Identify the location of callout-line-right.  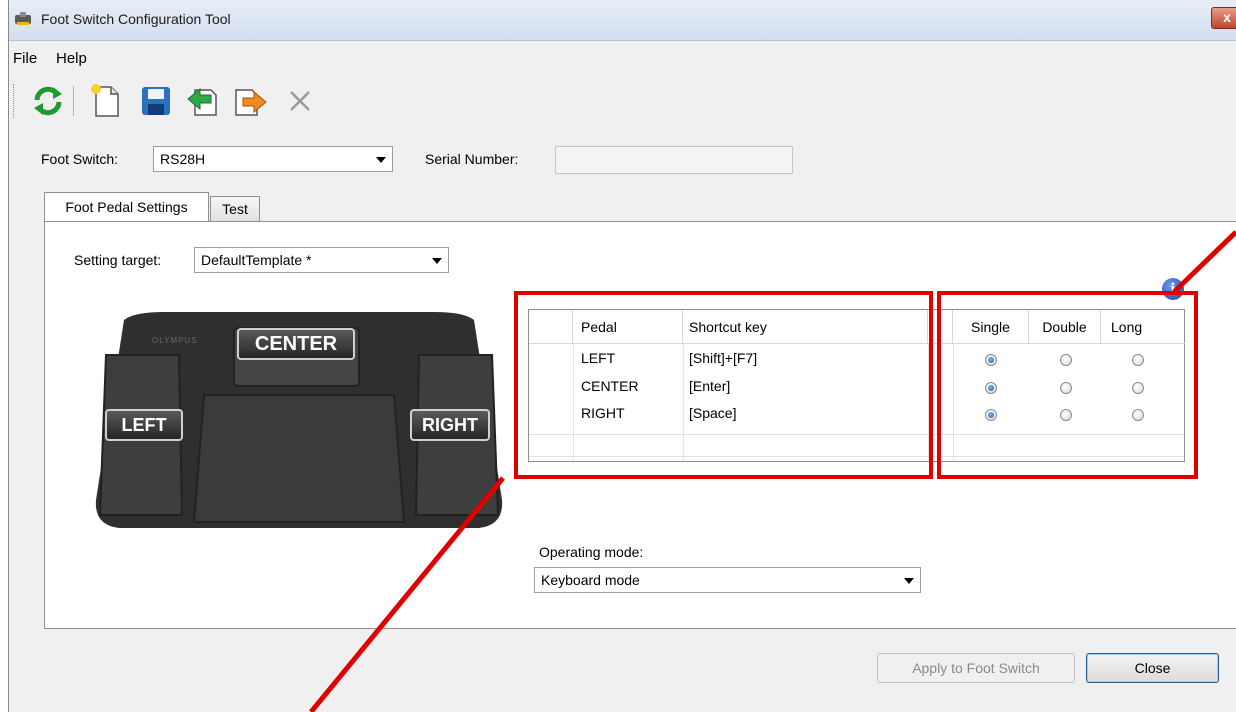
(1204, 262).